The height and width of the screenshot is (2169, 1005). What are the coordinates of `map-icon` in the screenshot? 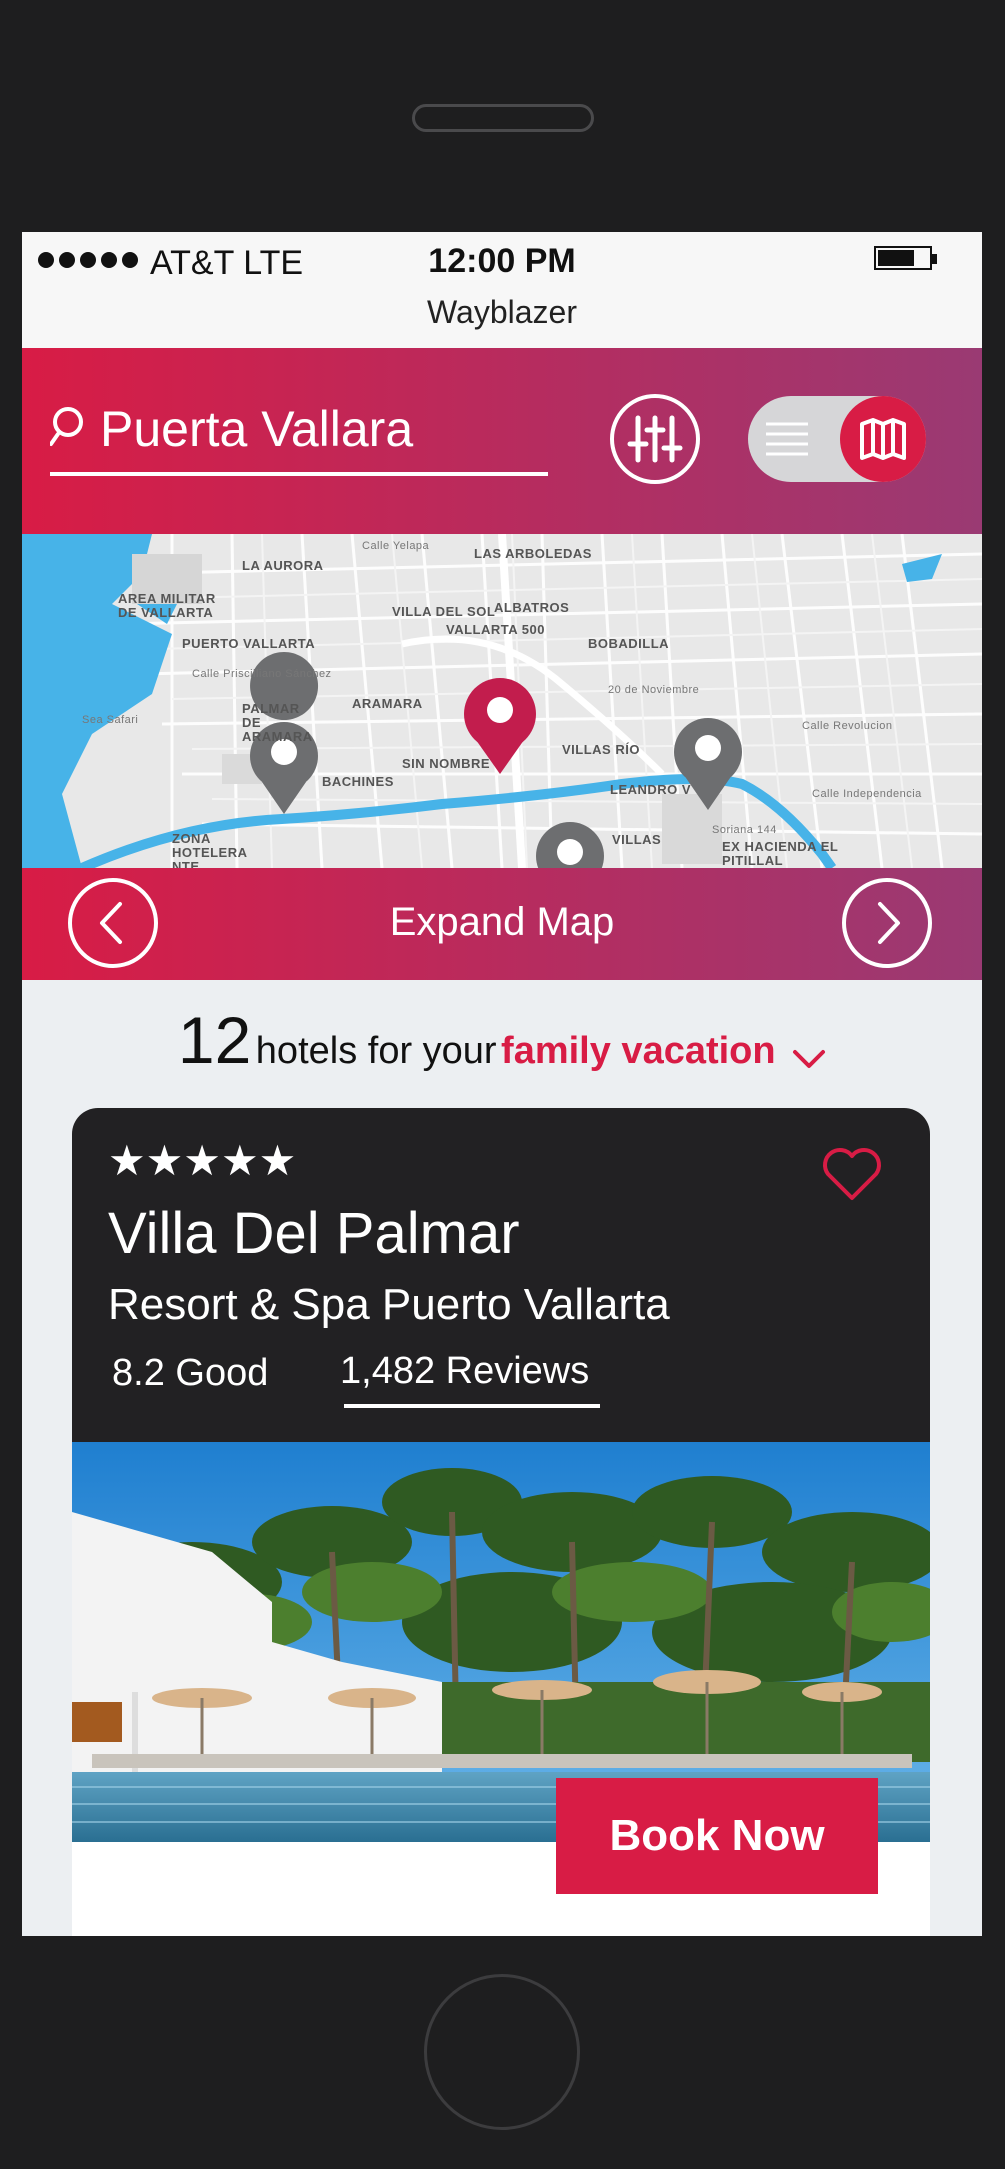 It's located at (883, 439).